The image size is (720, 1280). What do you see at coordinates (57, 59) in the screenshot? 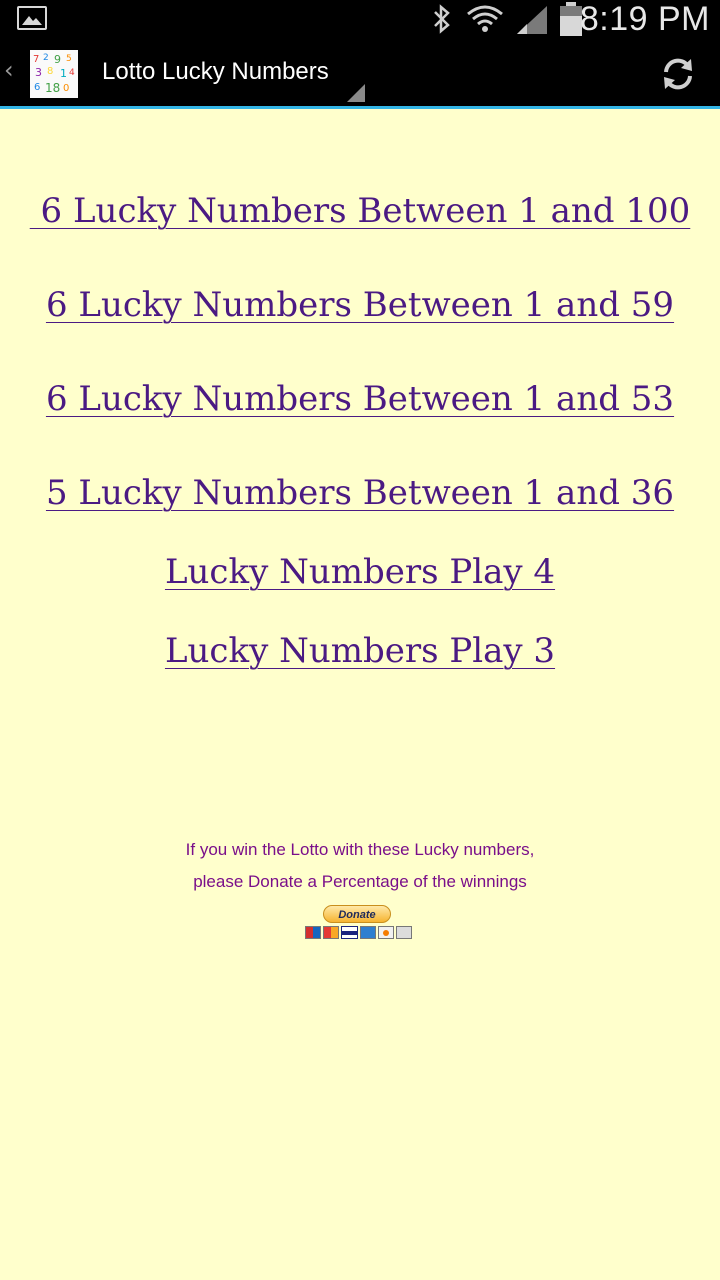
I see `svg-text: 9` at bounding box center [57, 59].